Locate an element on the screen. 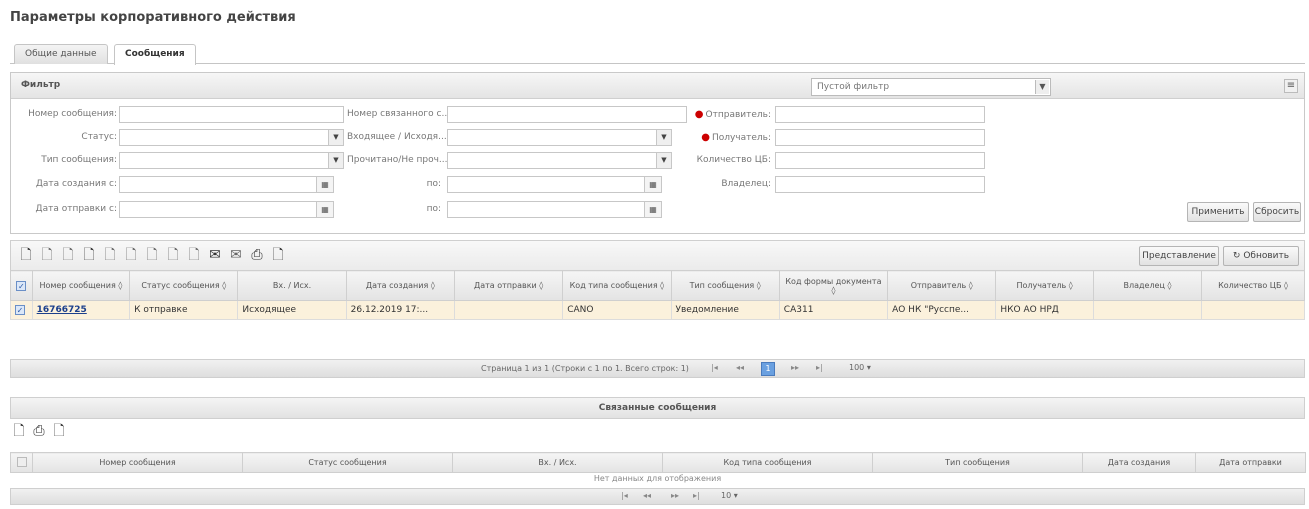 The height and width of the screenshot is (509, 1309). apply-button: Применить is located at coordinates (1218, 212).